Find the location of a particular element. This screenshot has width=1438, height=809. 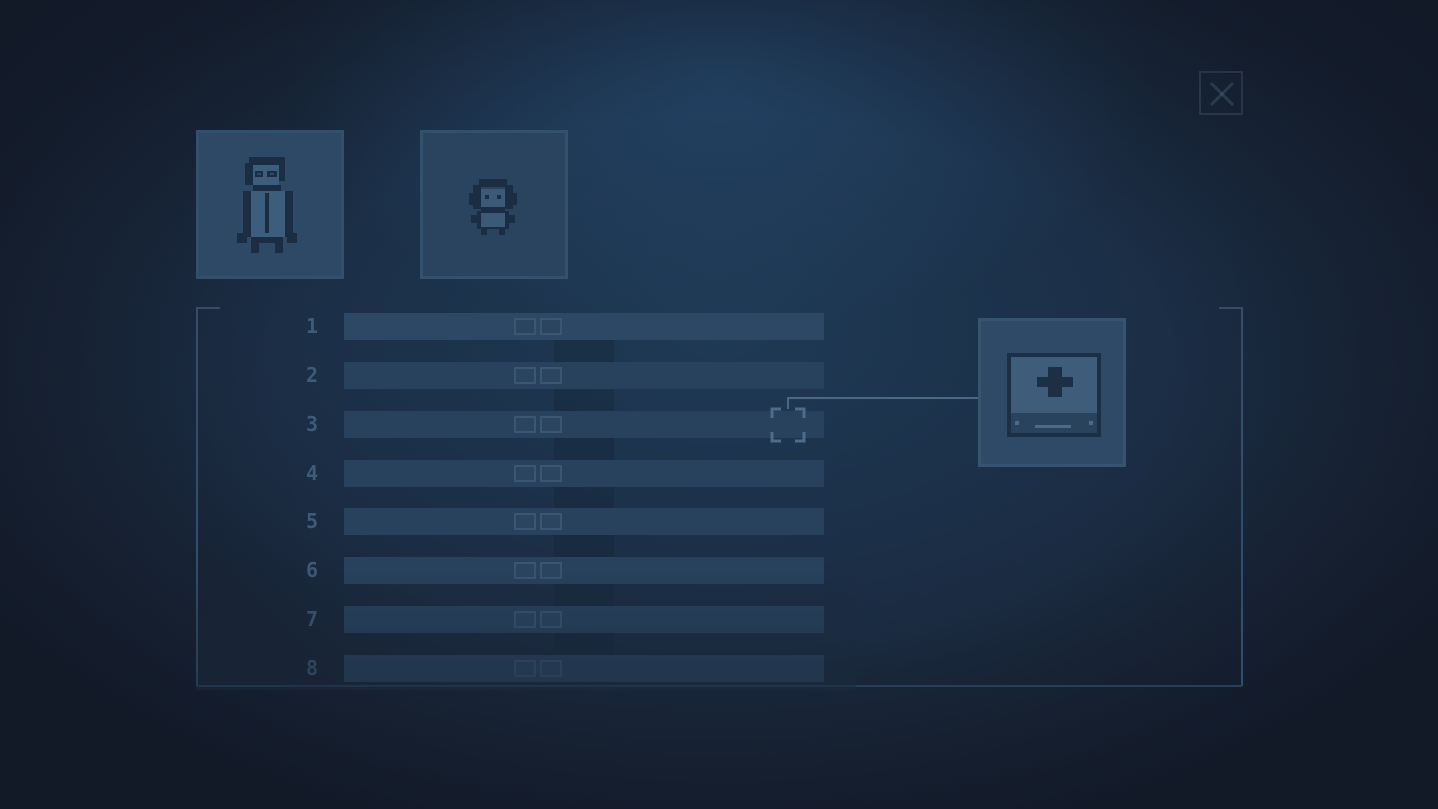

scientist-character-icon is located at coordinates (267, 205).